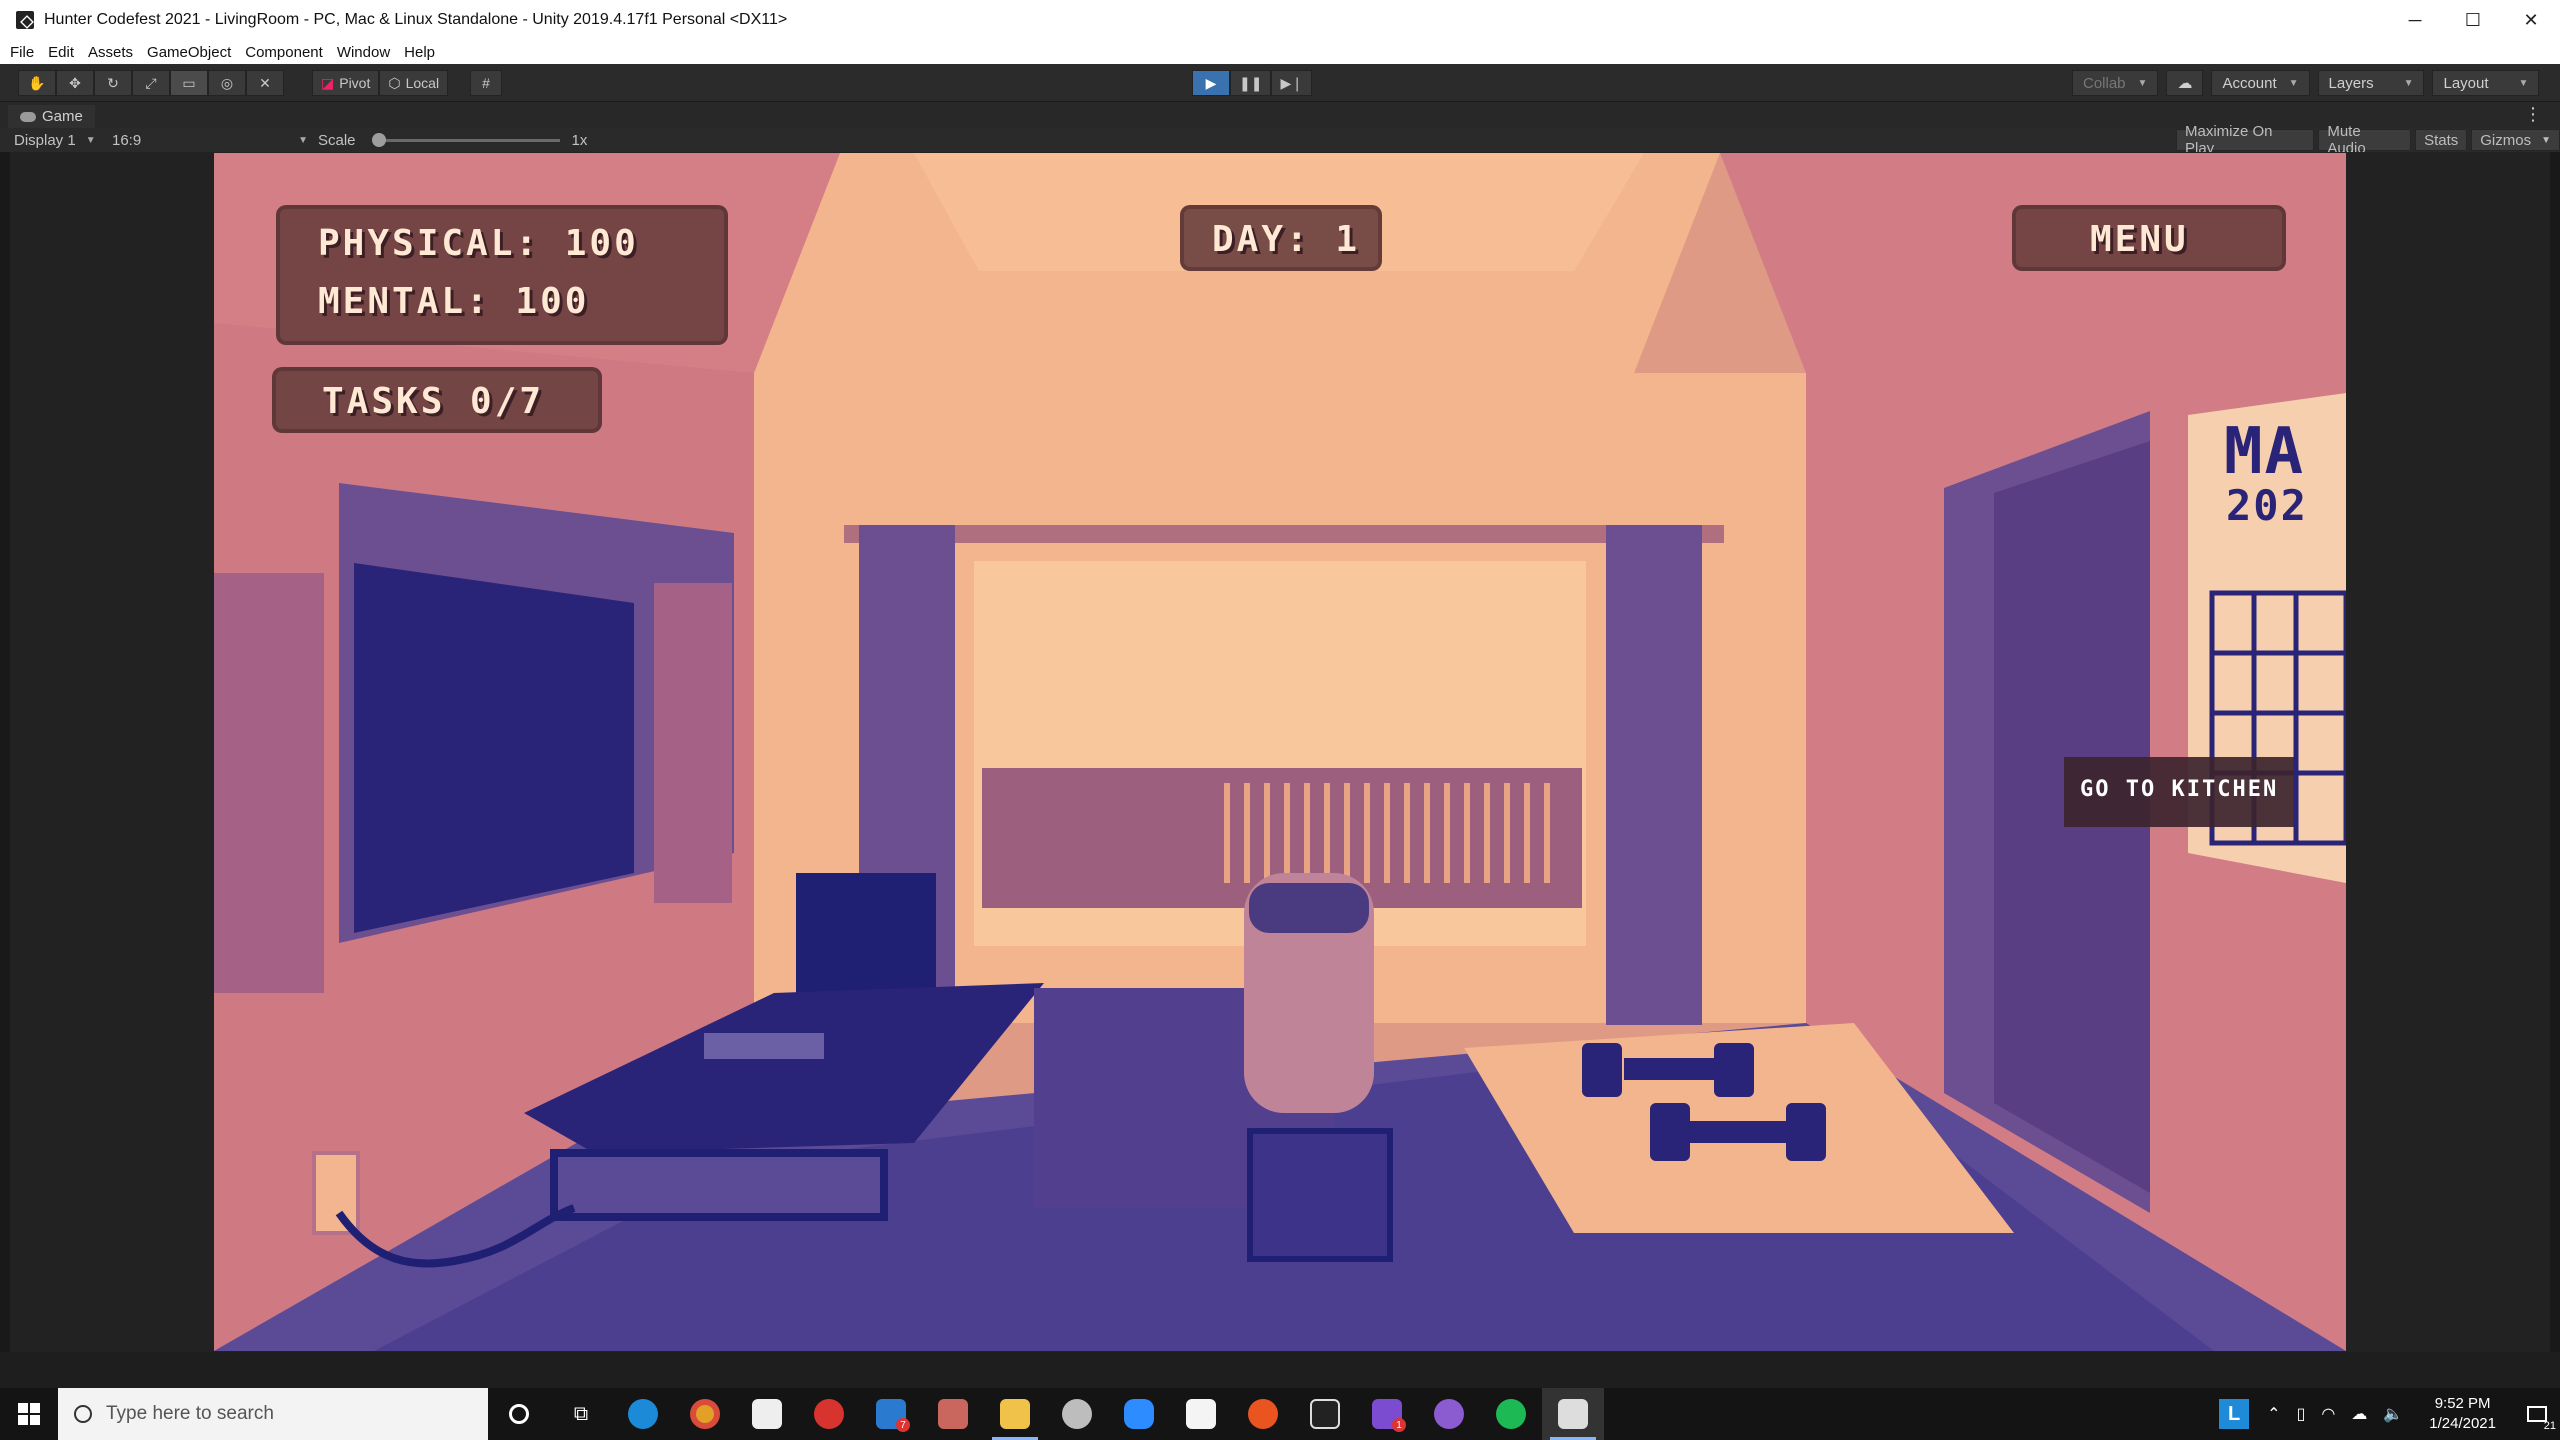  I want to click on menu-component: Component, so click(284, 52).